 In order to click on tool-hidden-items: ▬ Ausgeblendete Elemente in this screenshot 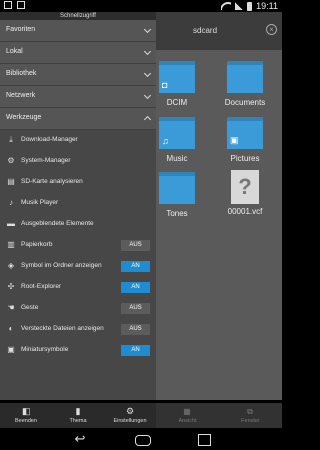, I will do `click(78, 224)`.